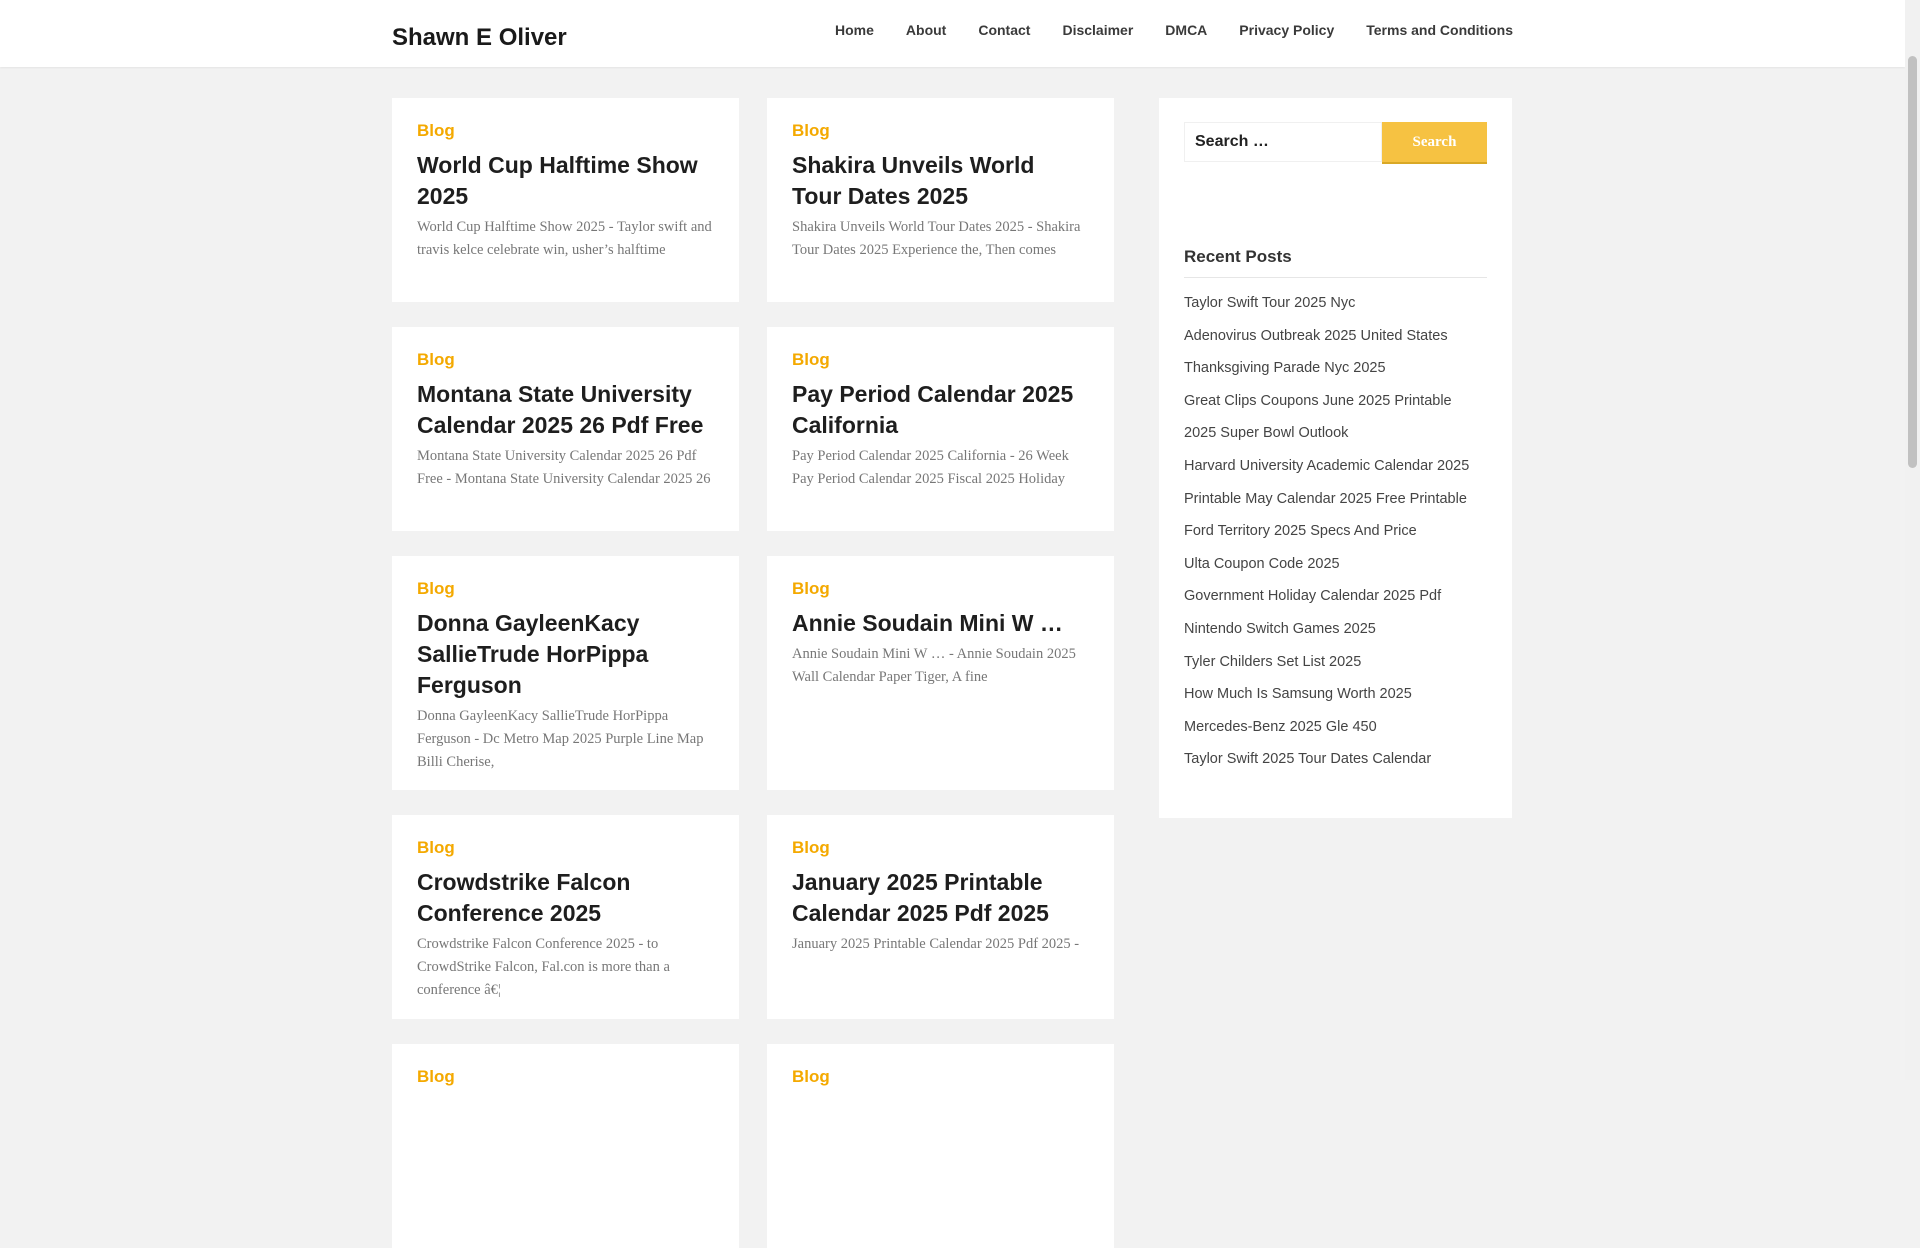 The width and height of the screenshot is (1920, 1248). Describe the element at coordinates (1285, 368) in the screenshot. I see `recent-post-link: Thanksgiving Parade Nyc 2025` at that location.